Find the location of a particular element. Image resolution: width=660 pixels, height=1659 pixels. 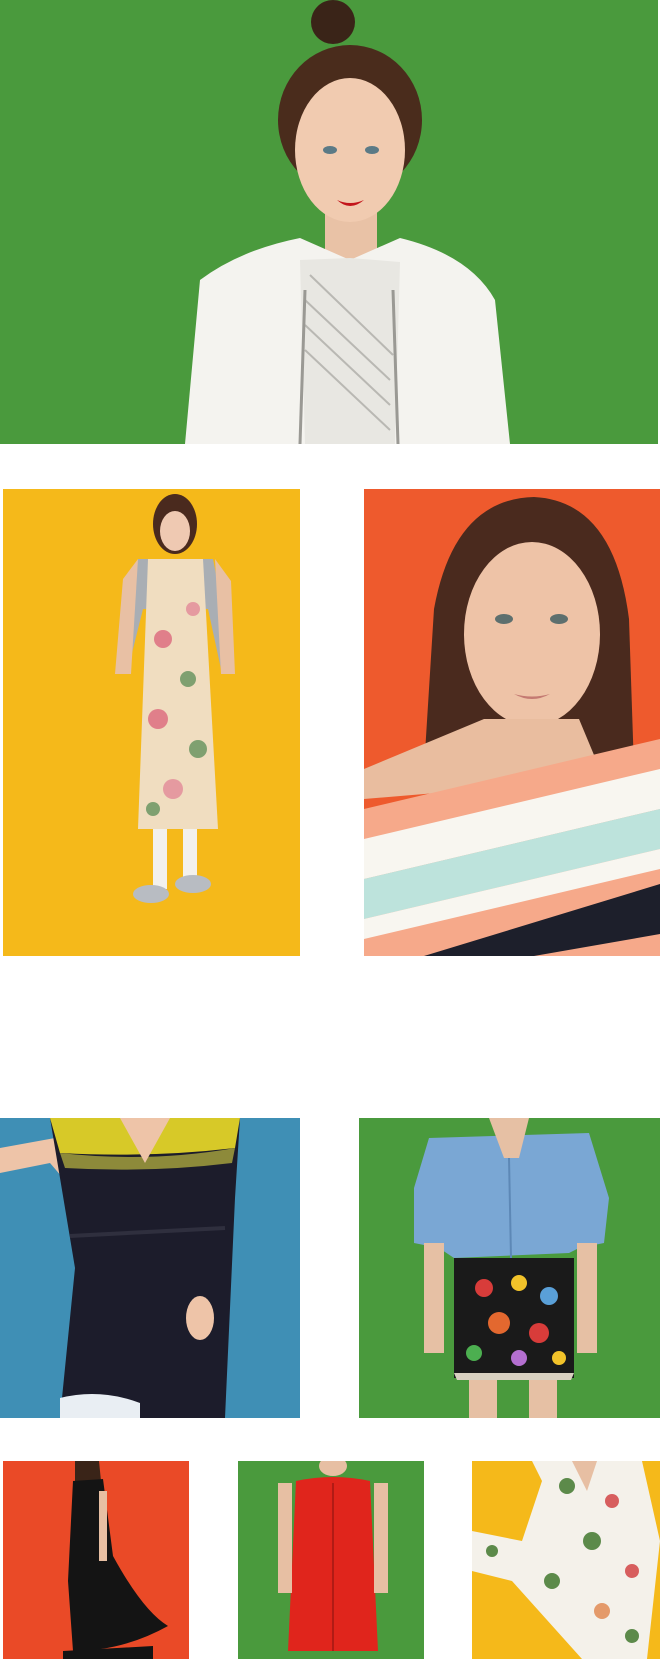

photo-navy-wrap-dress is located at coordinates (150, 1268).